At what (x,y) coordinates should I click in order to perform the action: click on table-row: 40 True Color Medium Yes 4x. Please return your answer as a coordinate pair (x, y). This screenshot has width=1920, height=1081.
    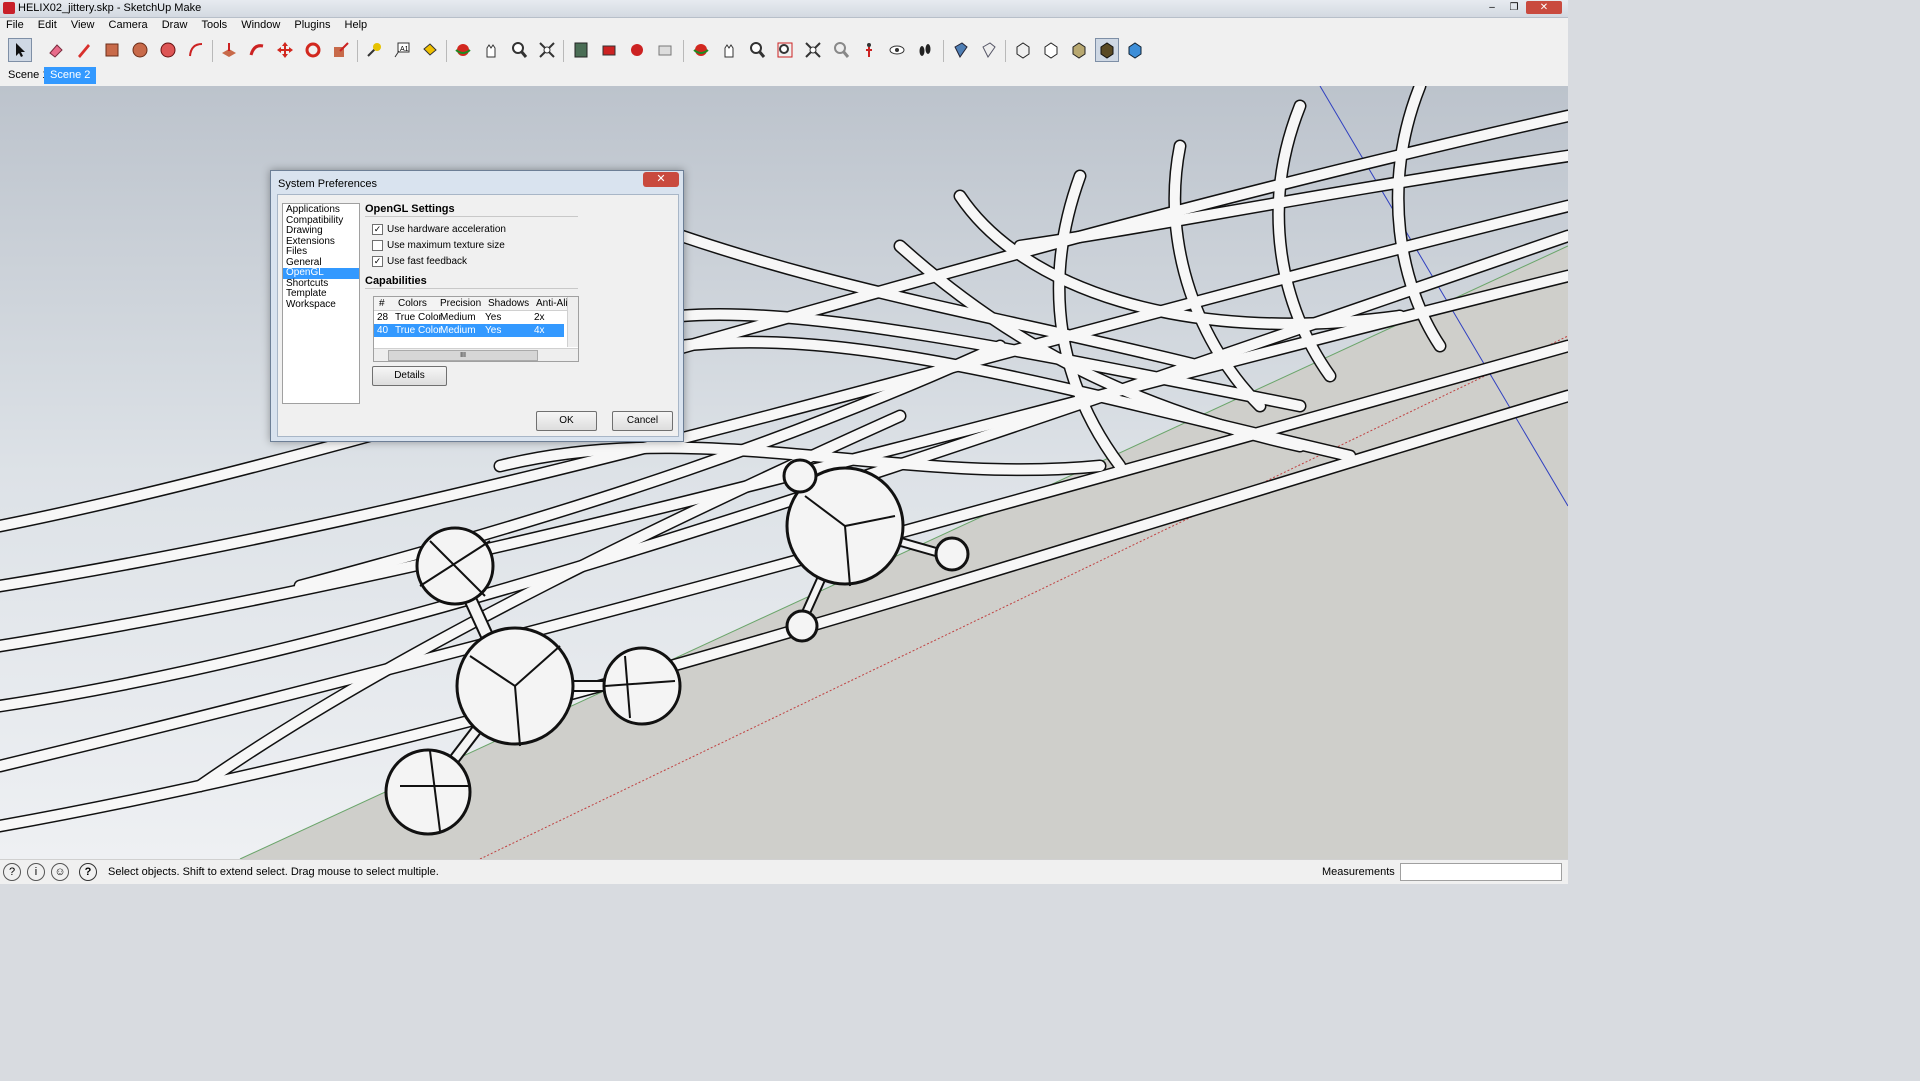
    Looking at the image, I should click on (469, 330).